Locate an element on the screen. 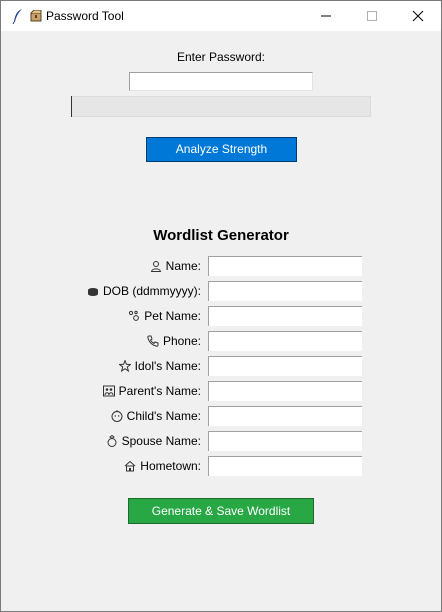  field-label: Child's Name: is located at coordinates (156, 416).